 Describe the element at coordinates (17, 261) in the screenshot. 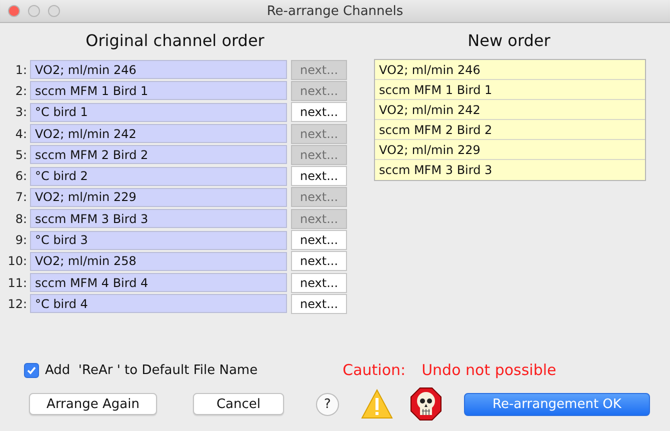

I see `row-number: 10:` at that location.